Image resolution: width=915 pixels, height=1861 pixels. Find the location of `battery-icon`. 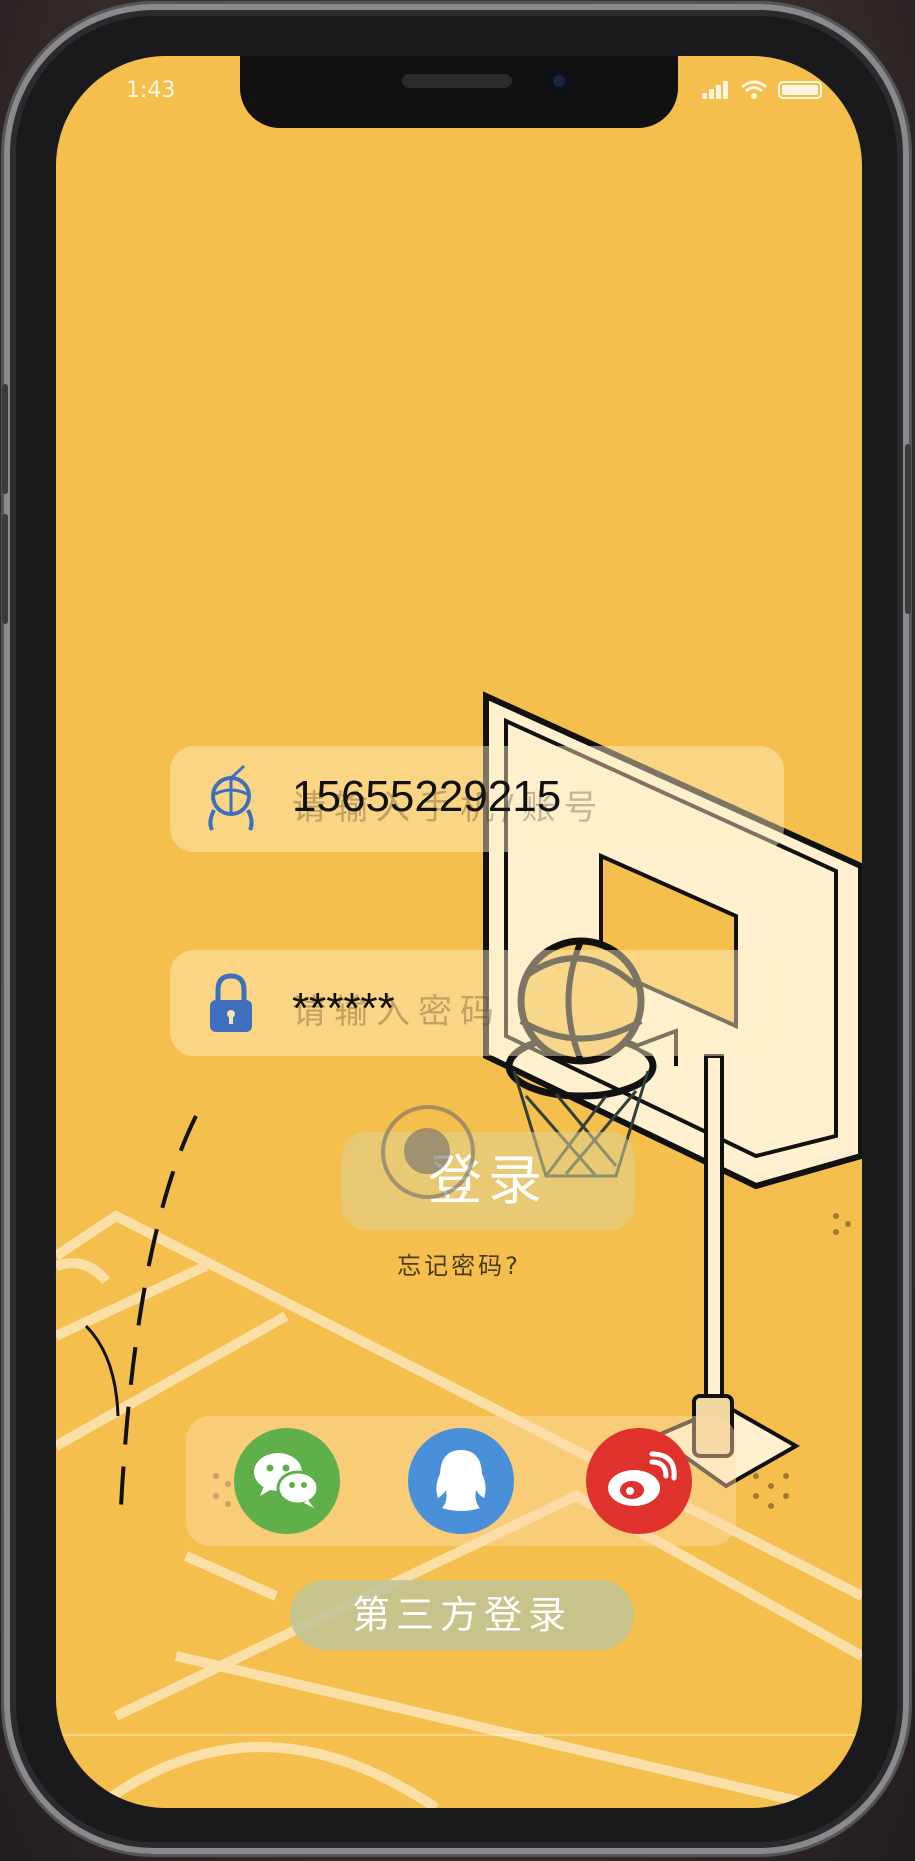

battery-icon is located at coordinates (800, 90).